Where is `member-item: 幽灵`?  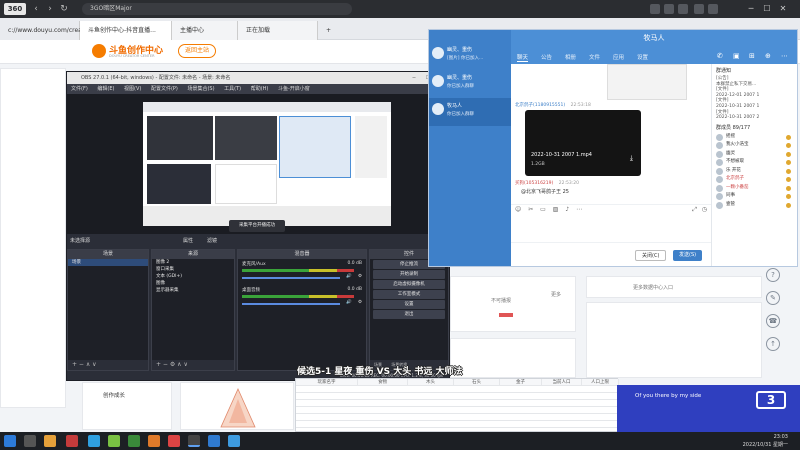
member-item: 幽灵 is located at coordinates (754, 154).